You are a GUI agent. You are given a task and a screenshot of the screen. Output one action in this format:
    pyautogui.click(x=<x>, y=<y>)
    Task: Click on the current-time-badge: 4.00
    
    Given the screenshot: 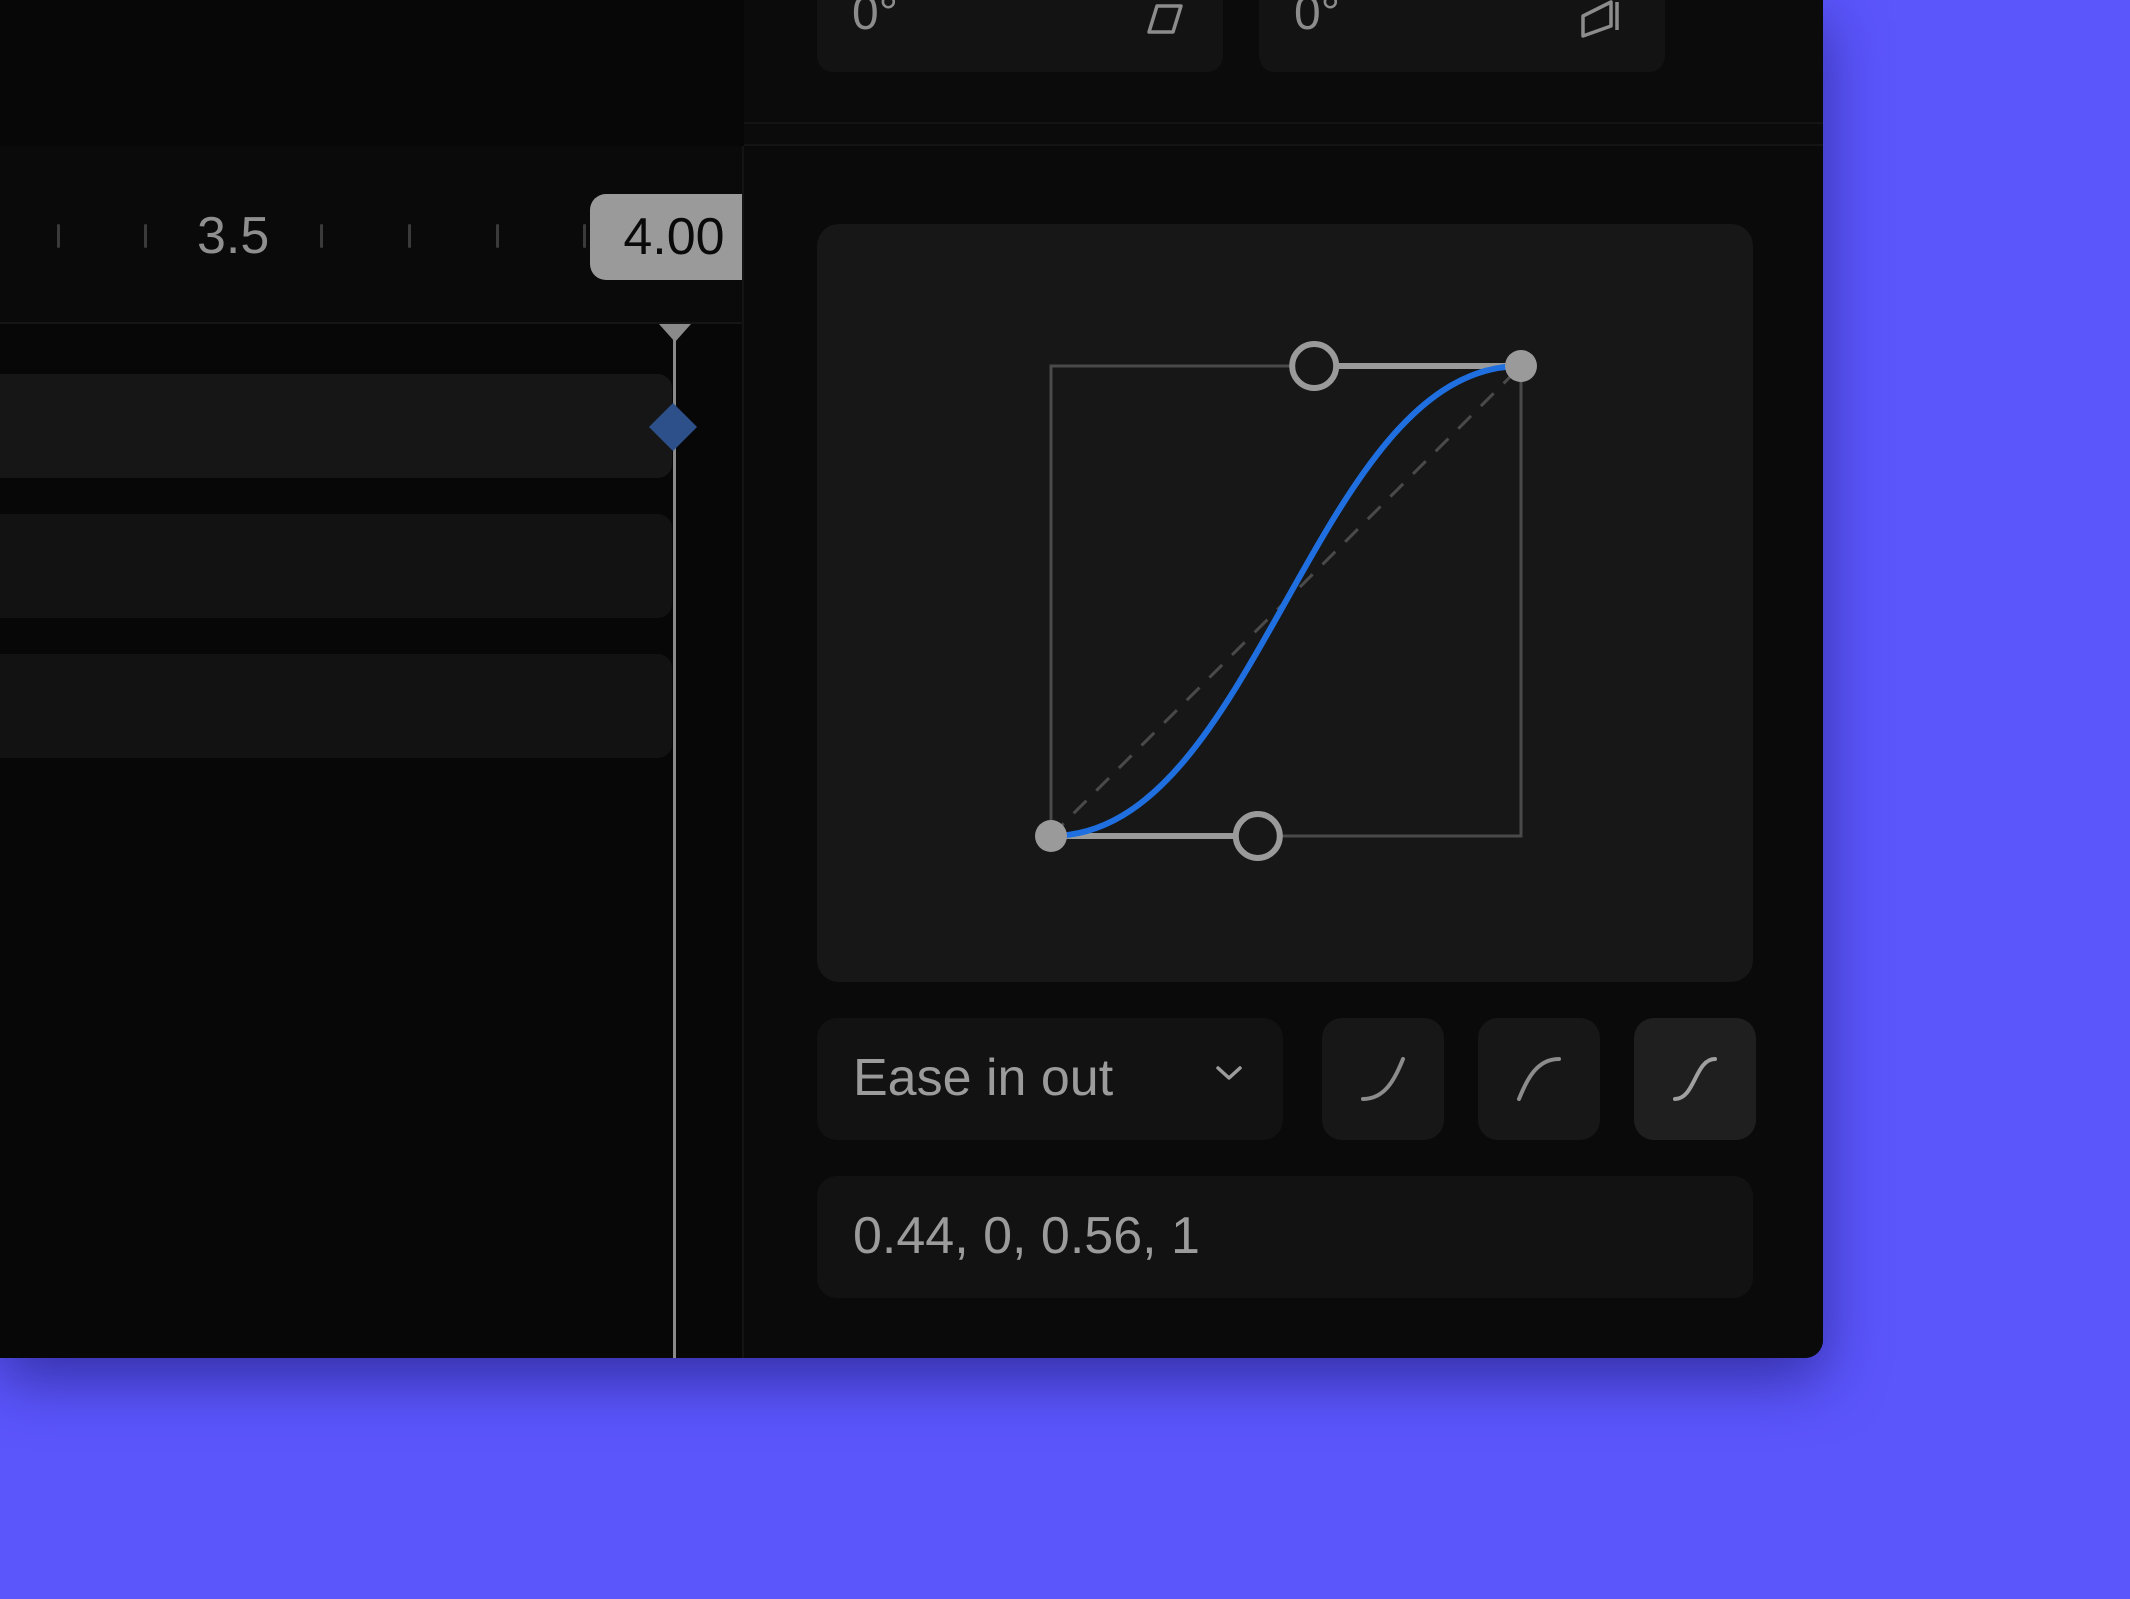 What is the action you would take?
    pyautogui.click(x=674, y=237)
    